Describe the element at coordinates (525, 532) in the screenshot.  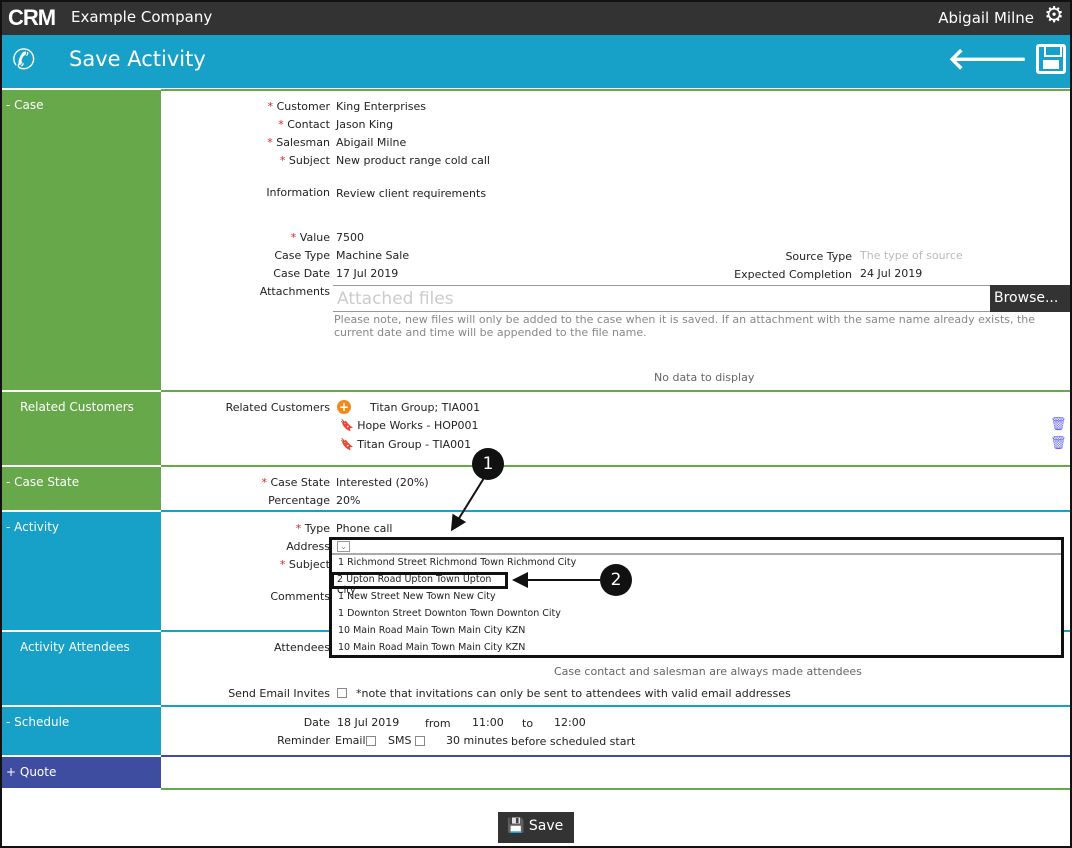
I see `callout-arrows` at that location.